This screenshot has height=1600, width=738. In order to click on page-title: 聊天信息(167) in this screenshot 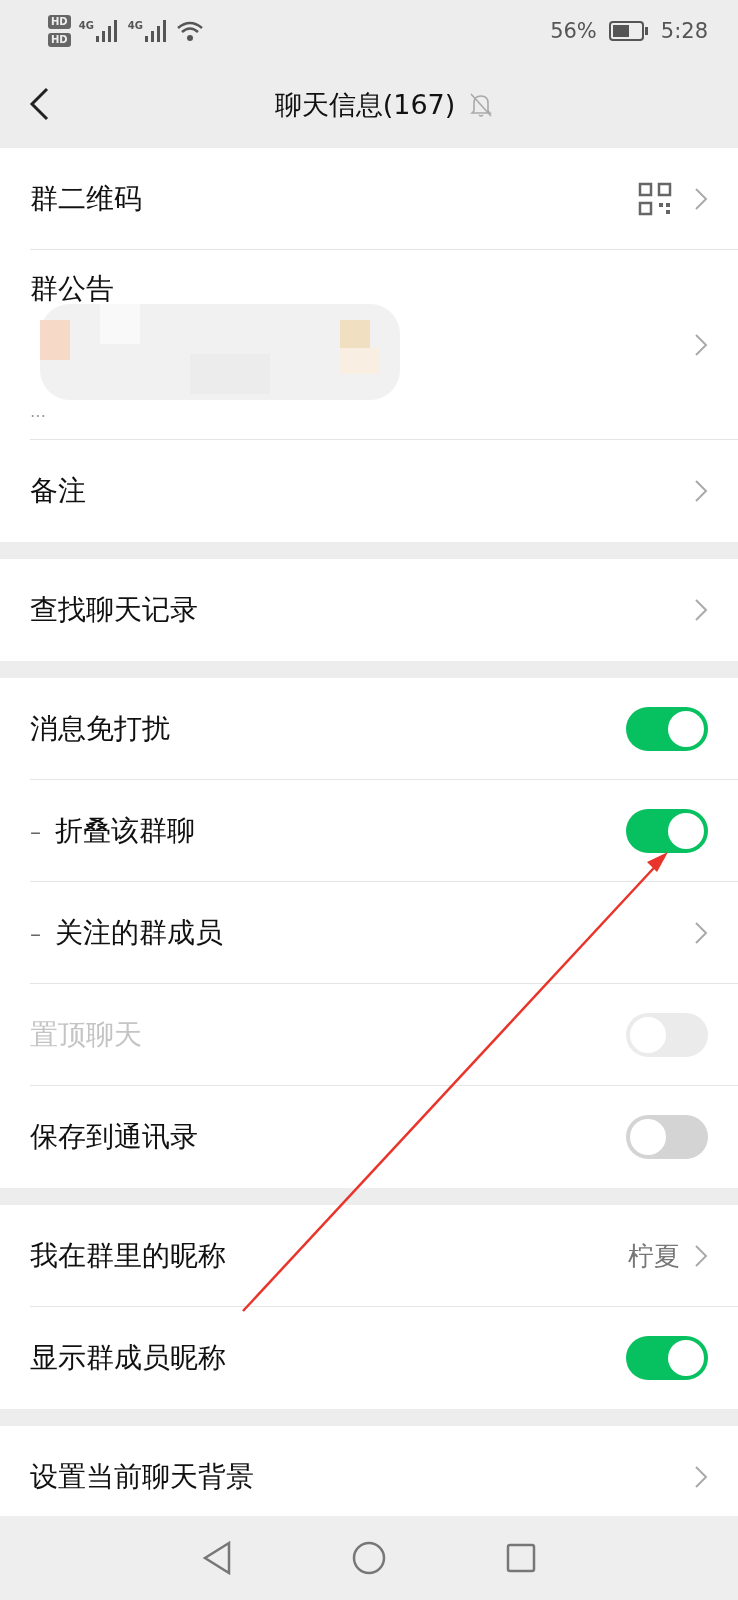, I will do `click(365, 105)`.